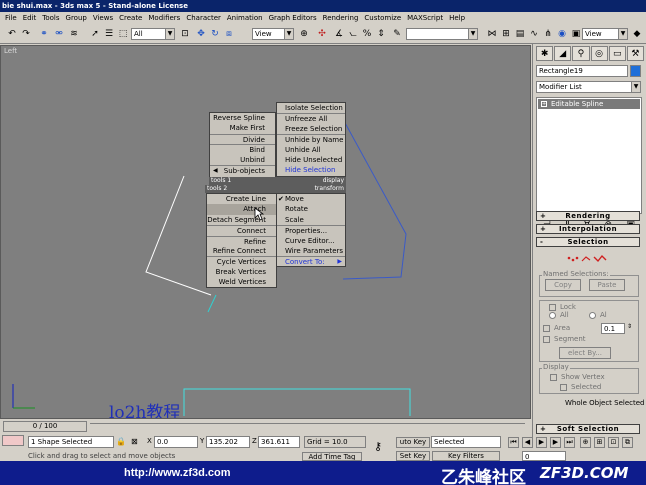 The image size is (646, 485). Describe the element at coordinates (95, 33) in the screenshot. I see `select-object-icon: ➚` at that location.